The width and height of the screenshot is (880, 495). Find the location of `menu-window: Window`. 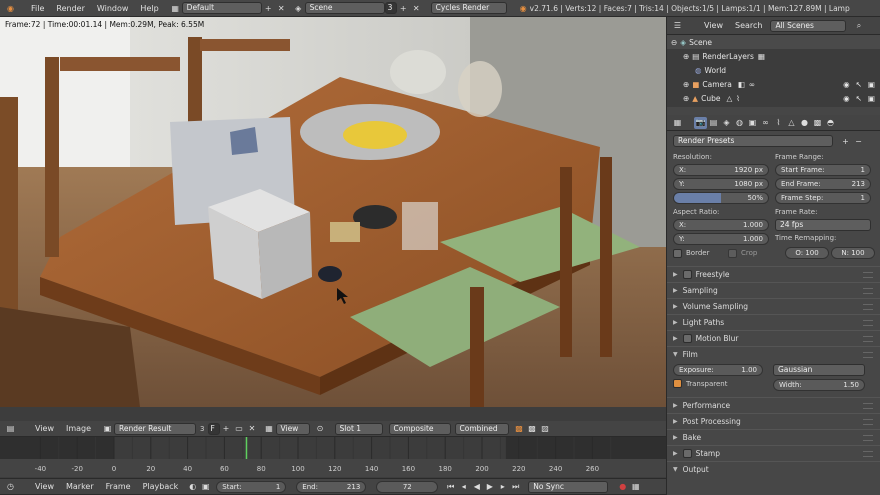

menu-window: Window is located at coordinates (113, 8).